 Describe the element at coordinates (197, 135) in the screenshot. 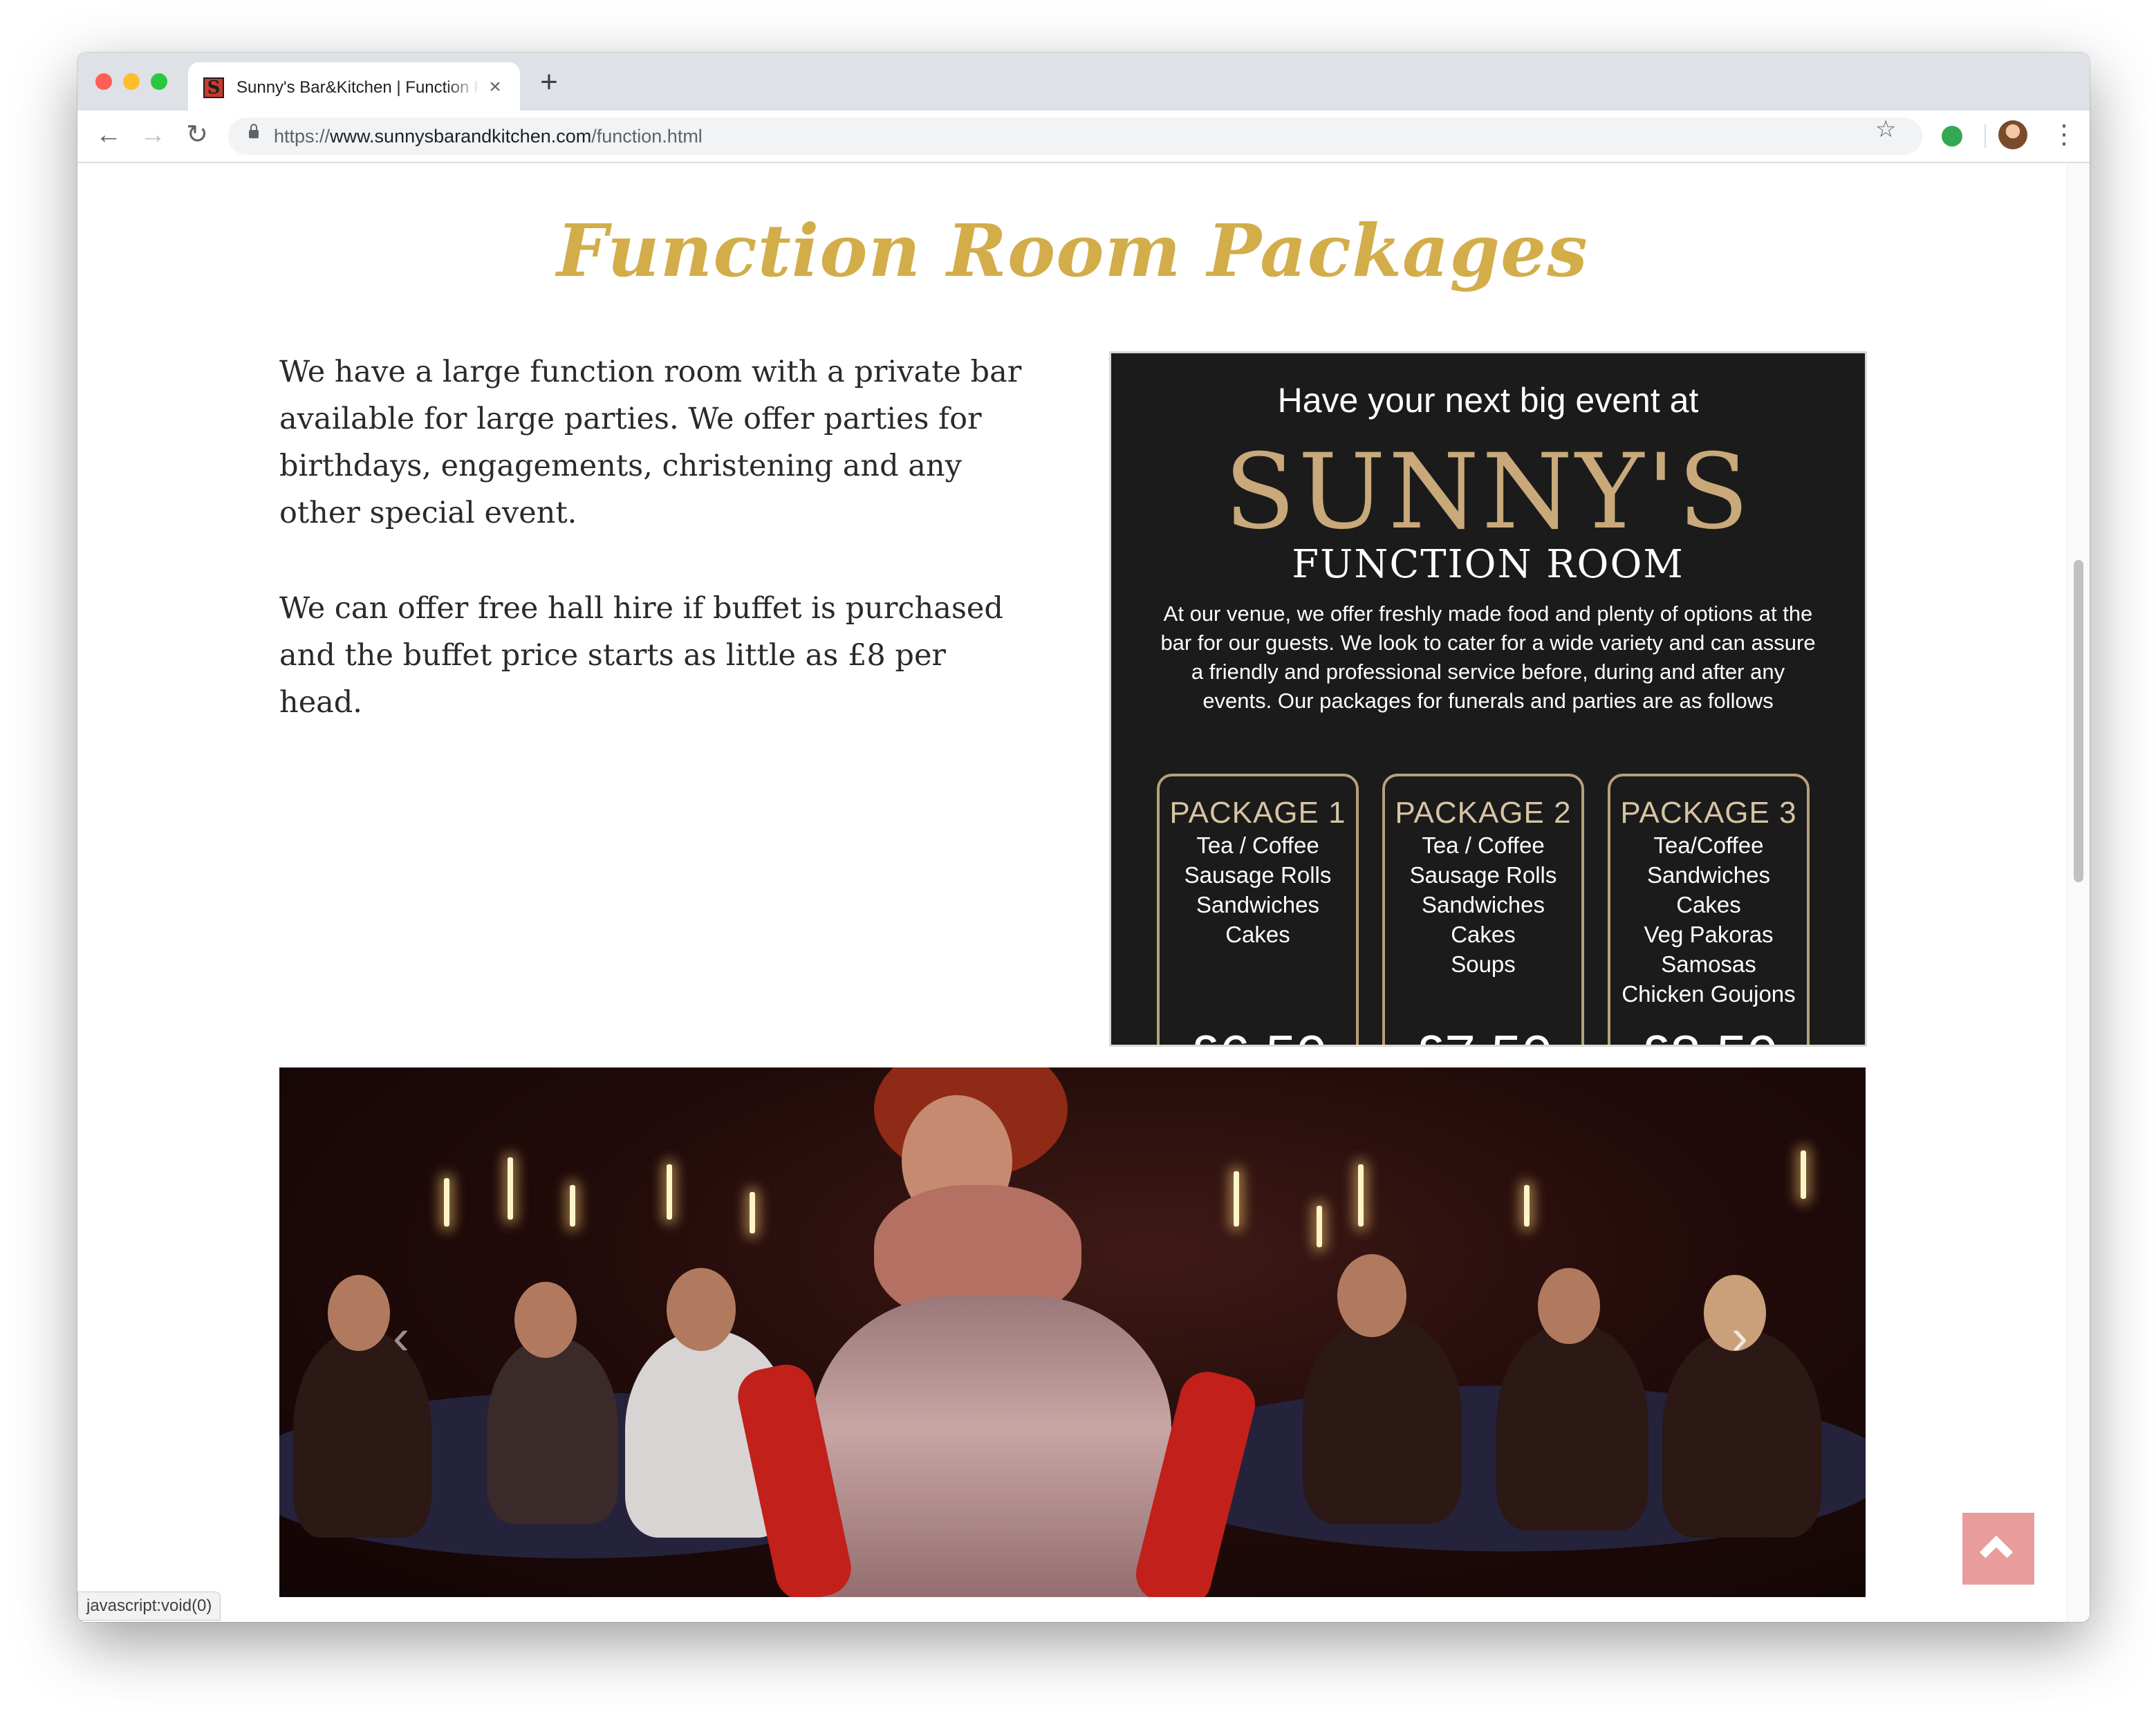

I see `reload-icon: ↻` at that location.